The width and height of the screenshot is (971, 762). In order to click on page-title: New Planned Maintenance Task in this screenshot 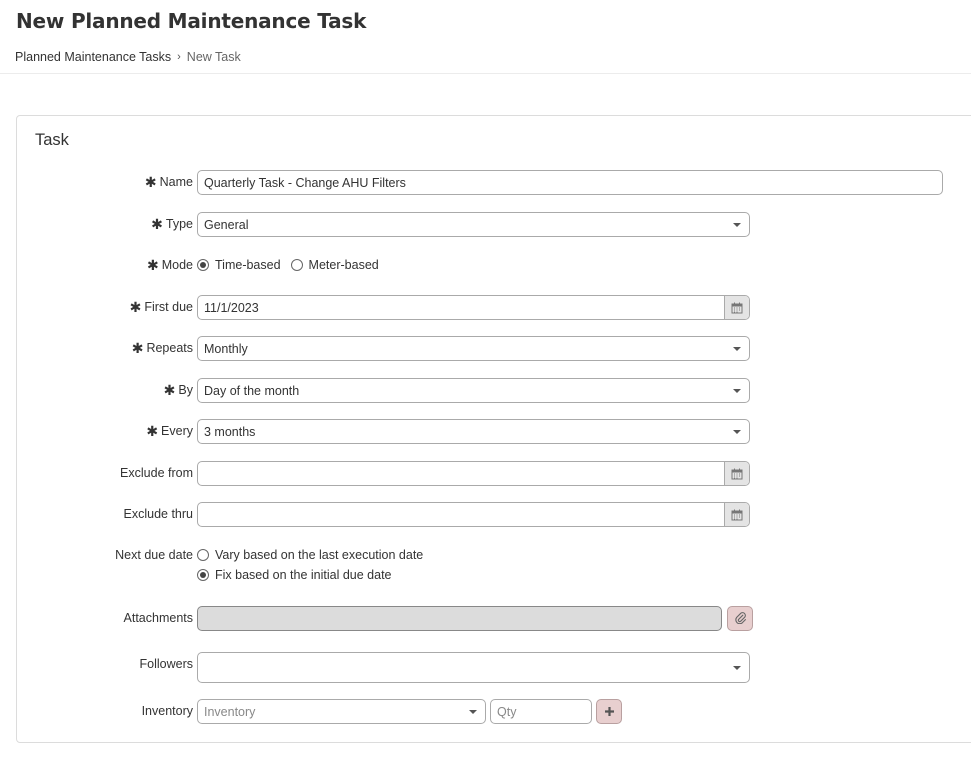, I will do `click(191, 21)`.